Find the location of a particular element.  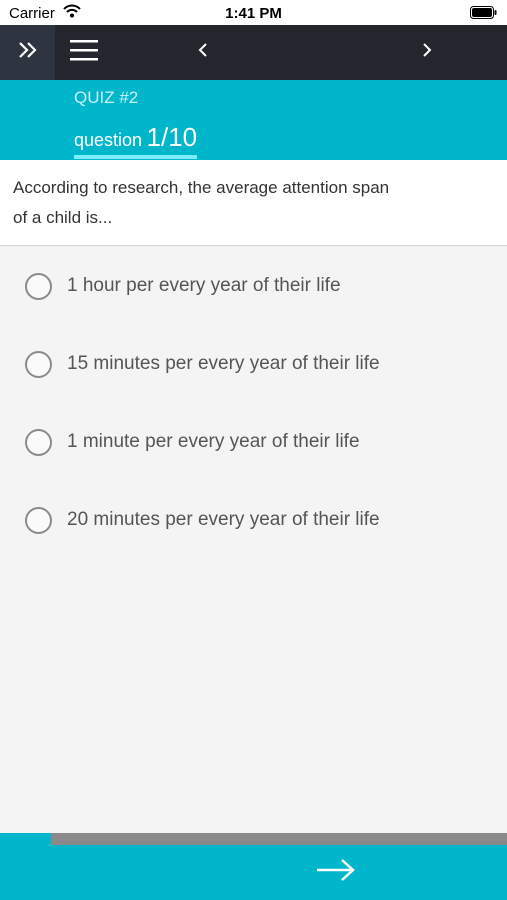

chevron-right-icon is located at coordinates (427, 52).